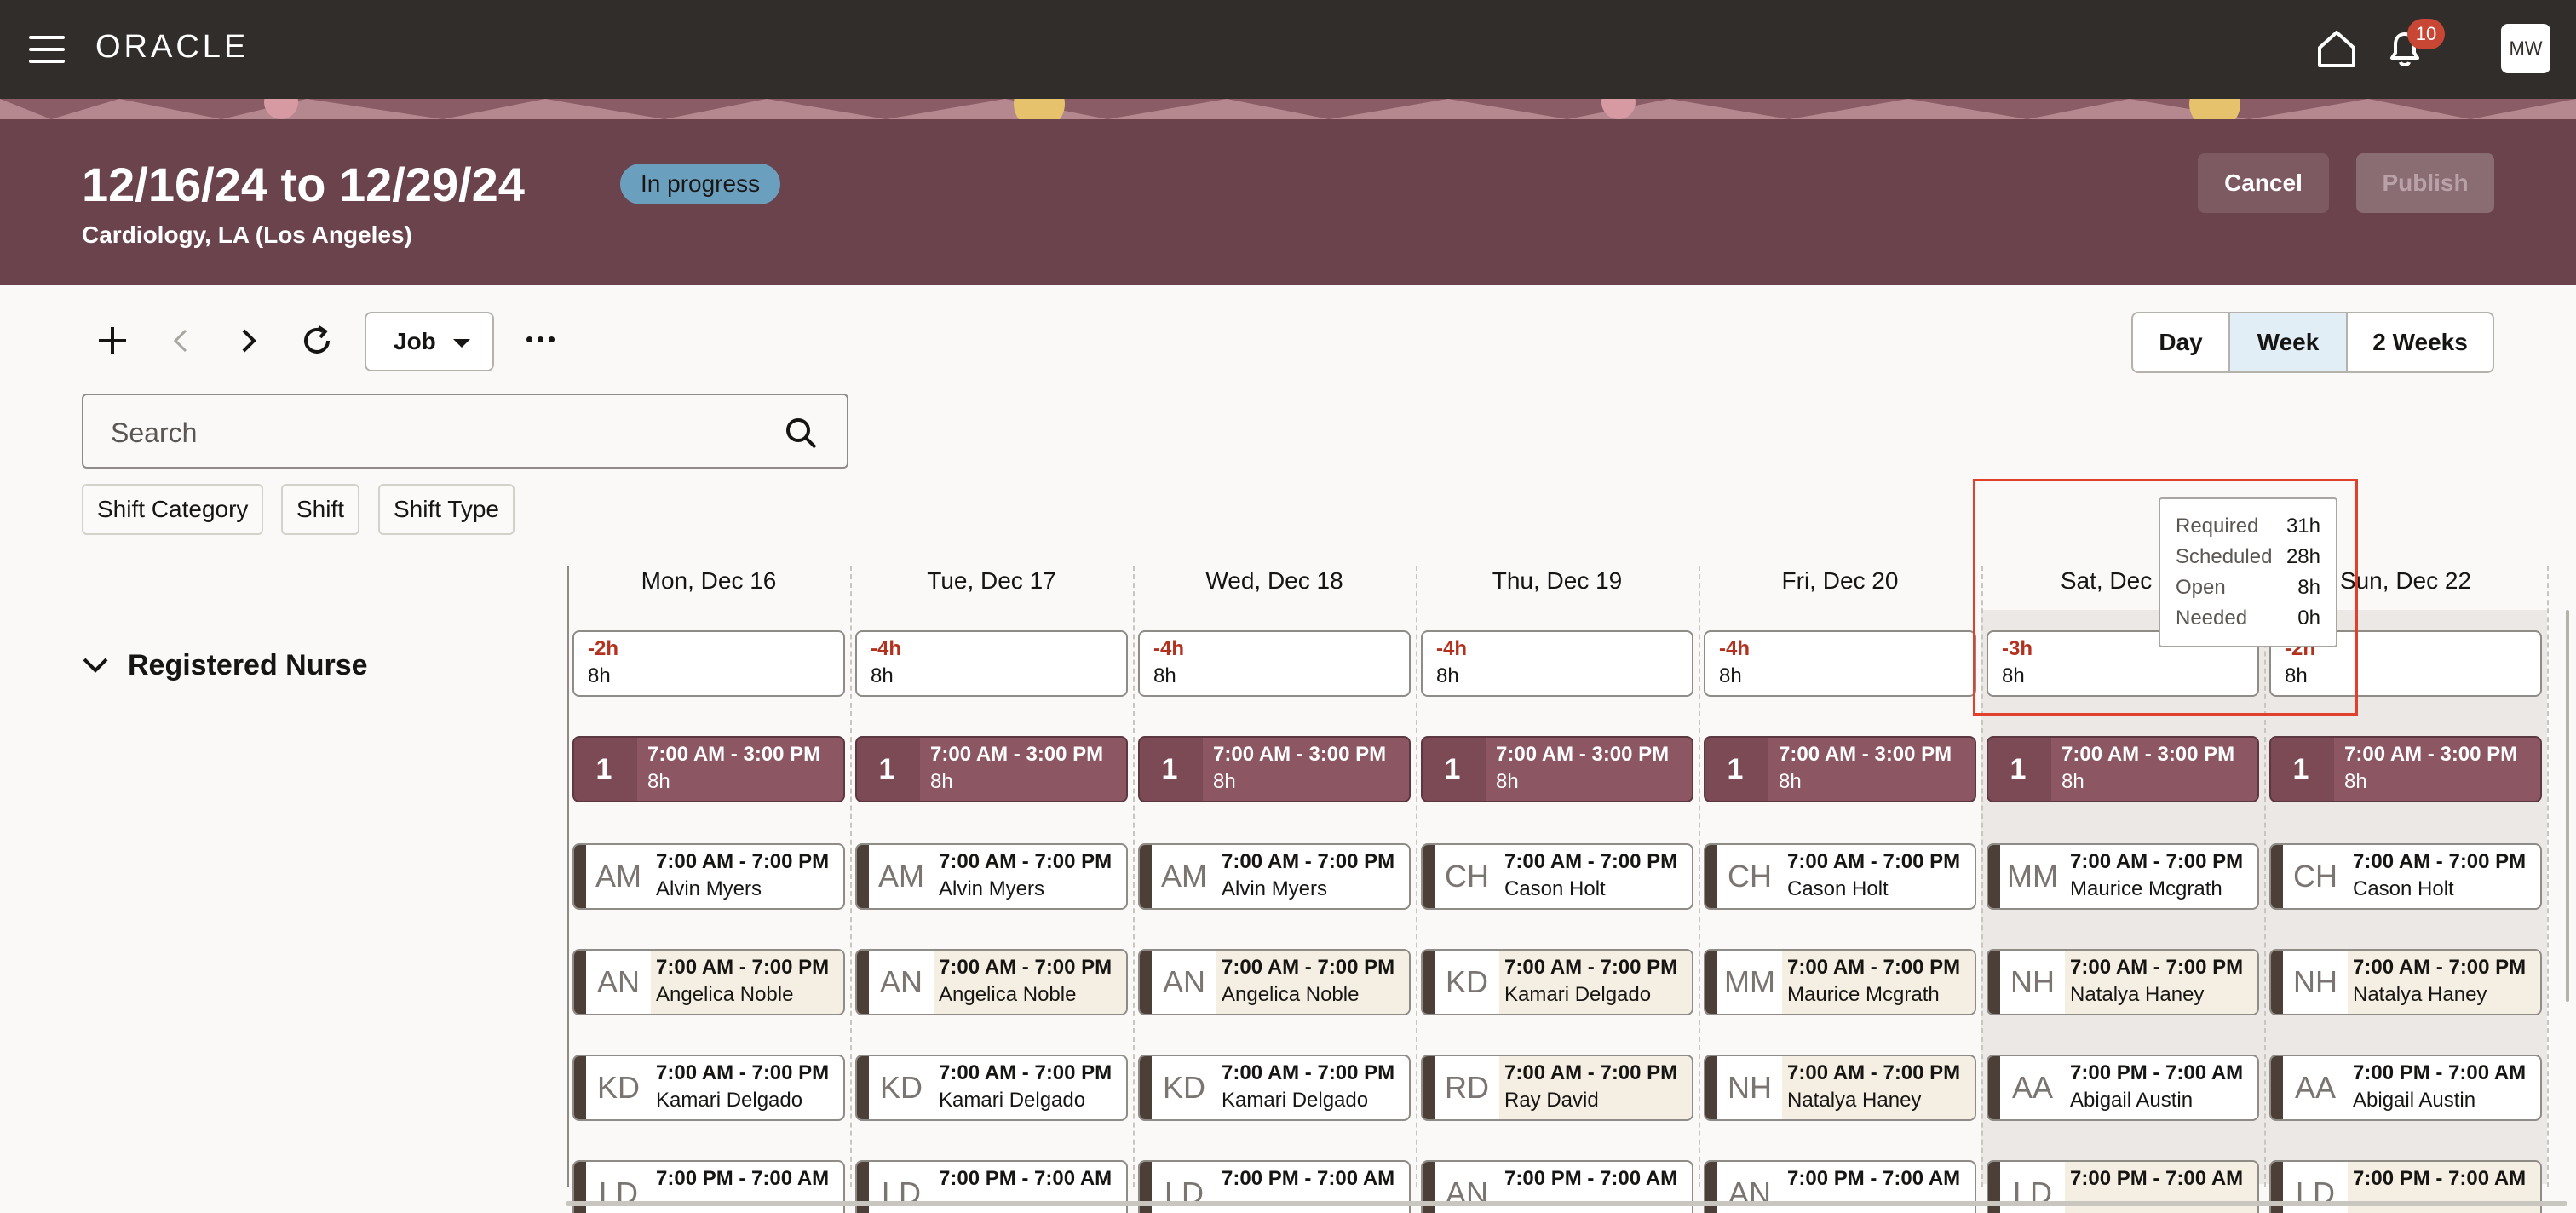 This screenshot has width=2576, height=1213. Describe the element at coordinates (465, 431) in the screenshot. I see `search-input: Search` at that location.